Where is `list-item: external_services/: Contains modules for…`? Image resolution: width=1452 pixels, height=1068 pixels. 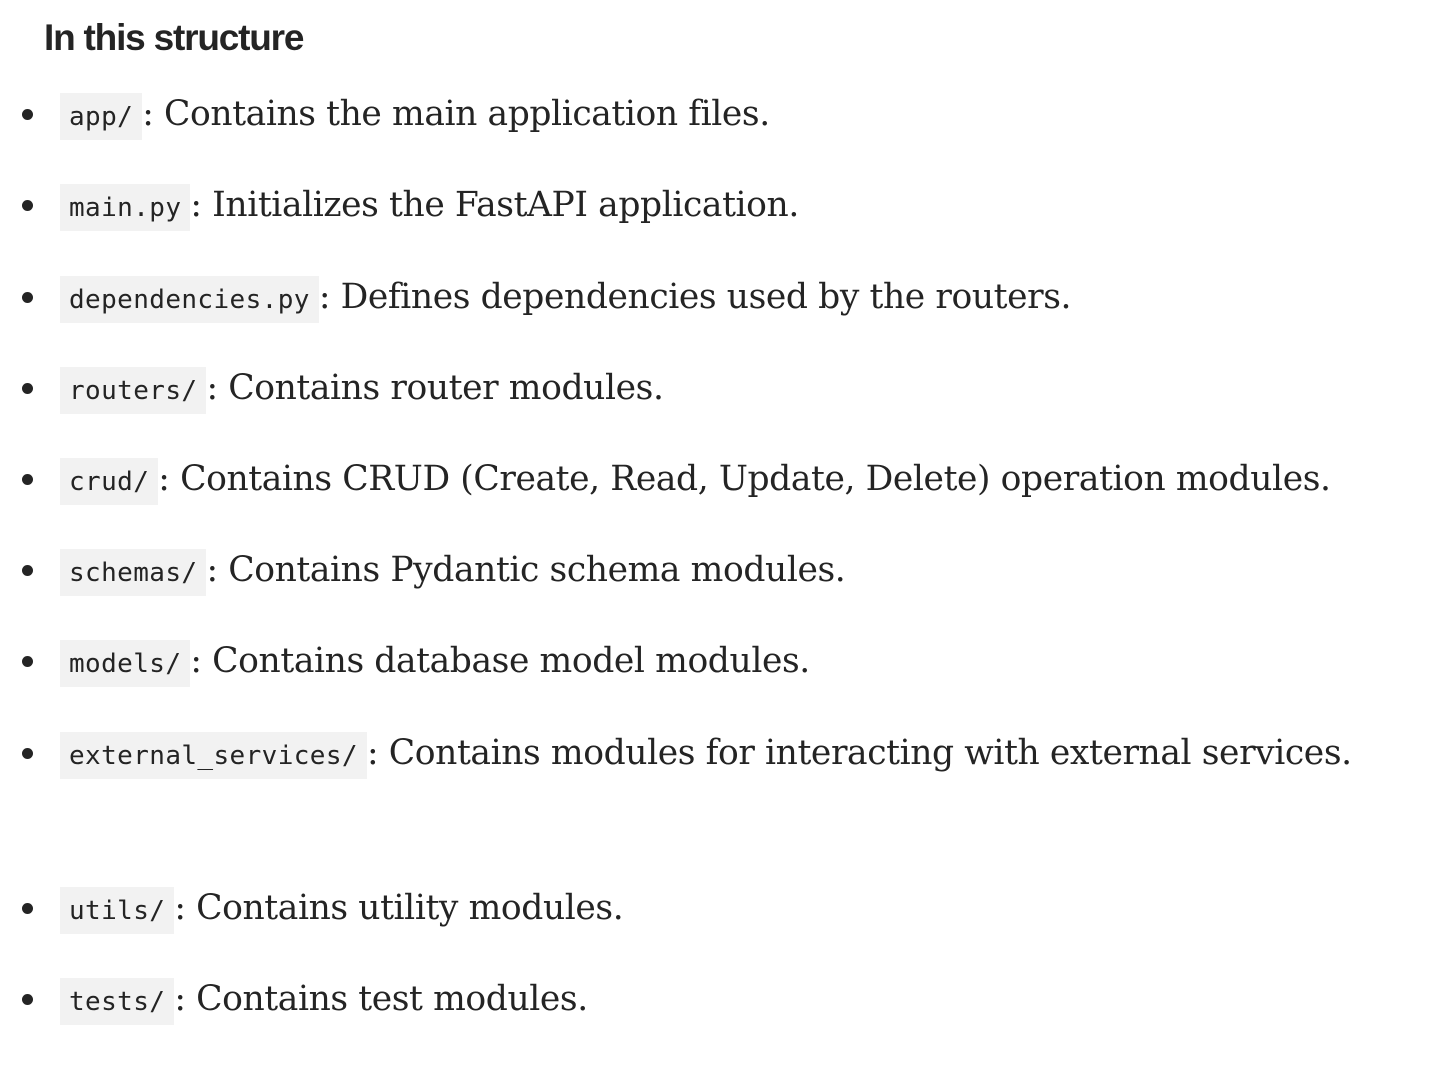 list-item: external_services/: Contains modules for… is located at coordinates (691, 754).